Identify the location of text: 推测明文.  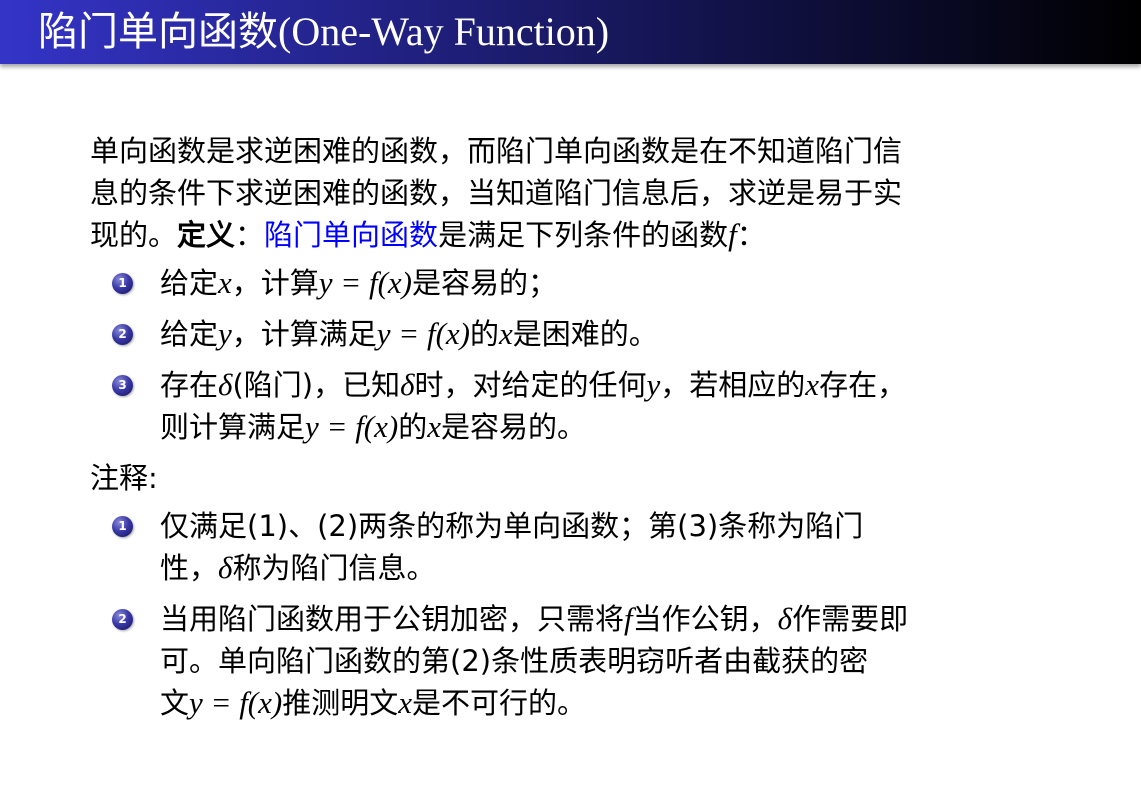
(340, 703).